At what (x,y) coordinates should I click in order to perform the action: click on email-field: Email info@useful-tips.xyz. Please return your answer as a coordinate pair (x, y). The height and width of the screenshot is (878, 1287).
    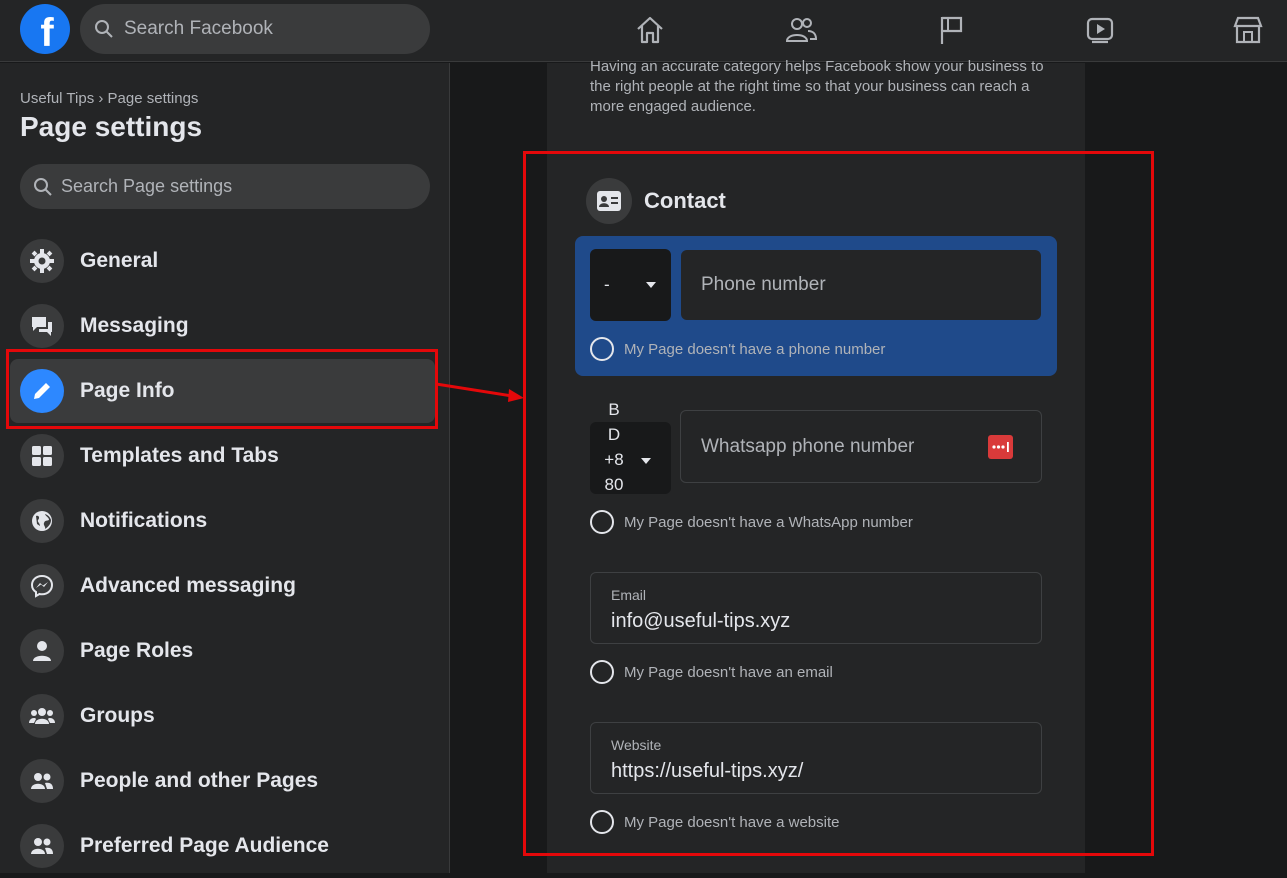
    Looking at the image, I should click on (816, 608).